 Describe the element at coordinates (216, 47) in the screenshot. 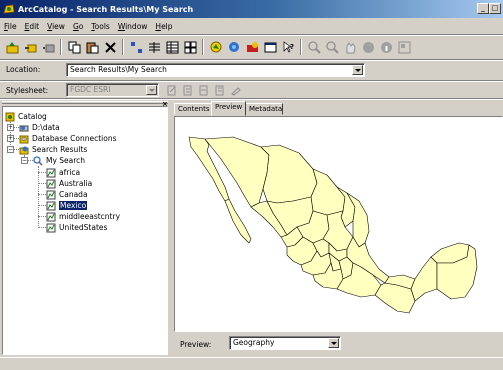

I see `launch-arcmap-button` at that location.